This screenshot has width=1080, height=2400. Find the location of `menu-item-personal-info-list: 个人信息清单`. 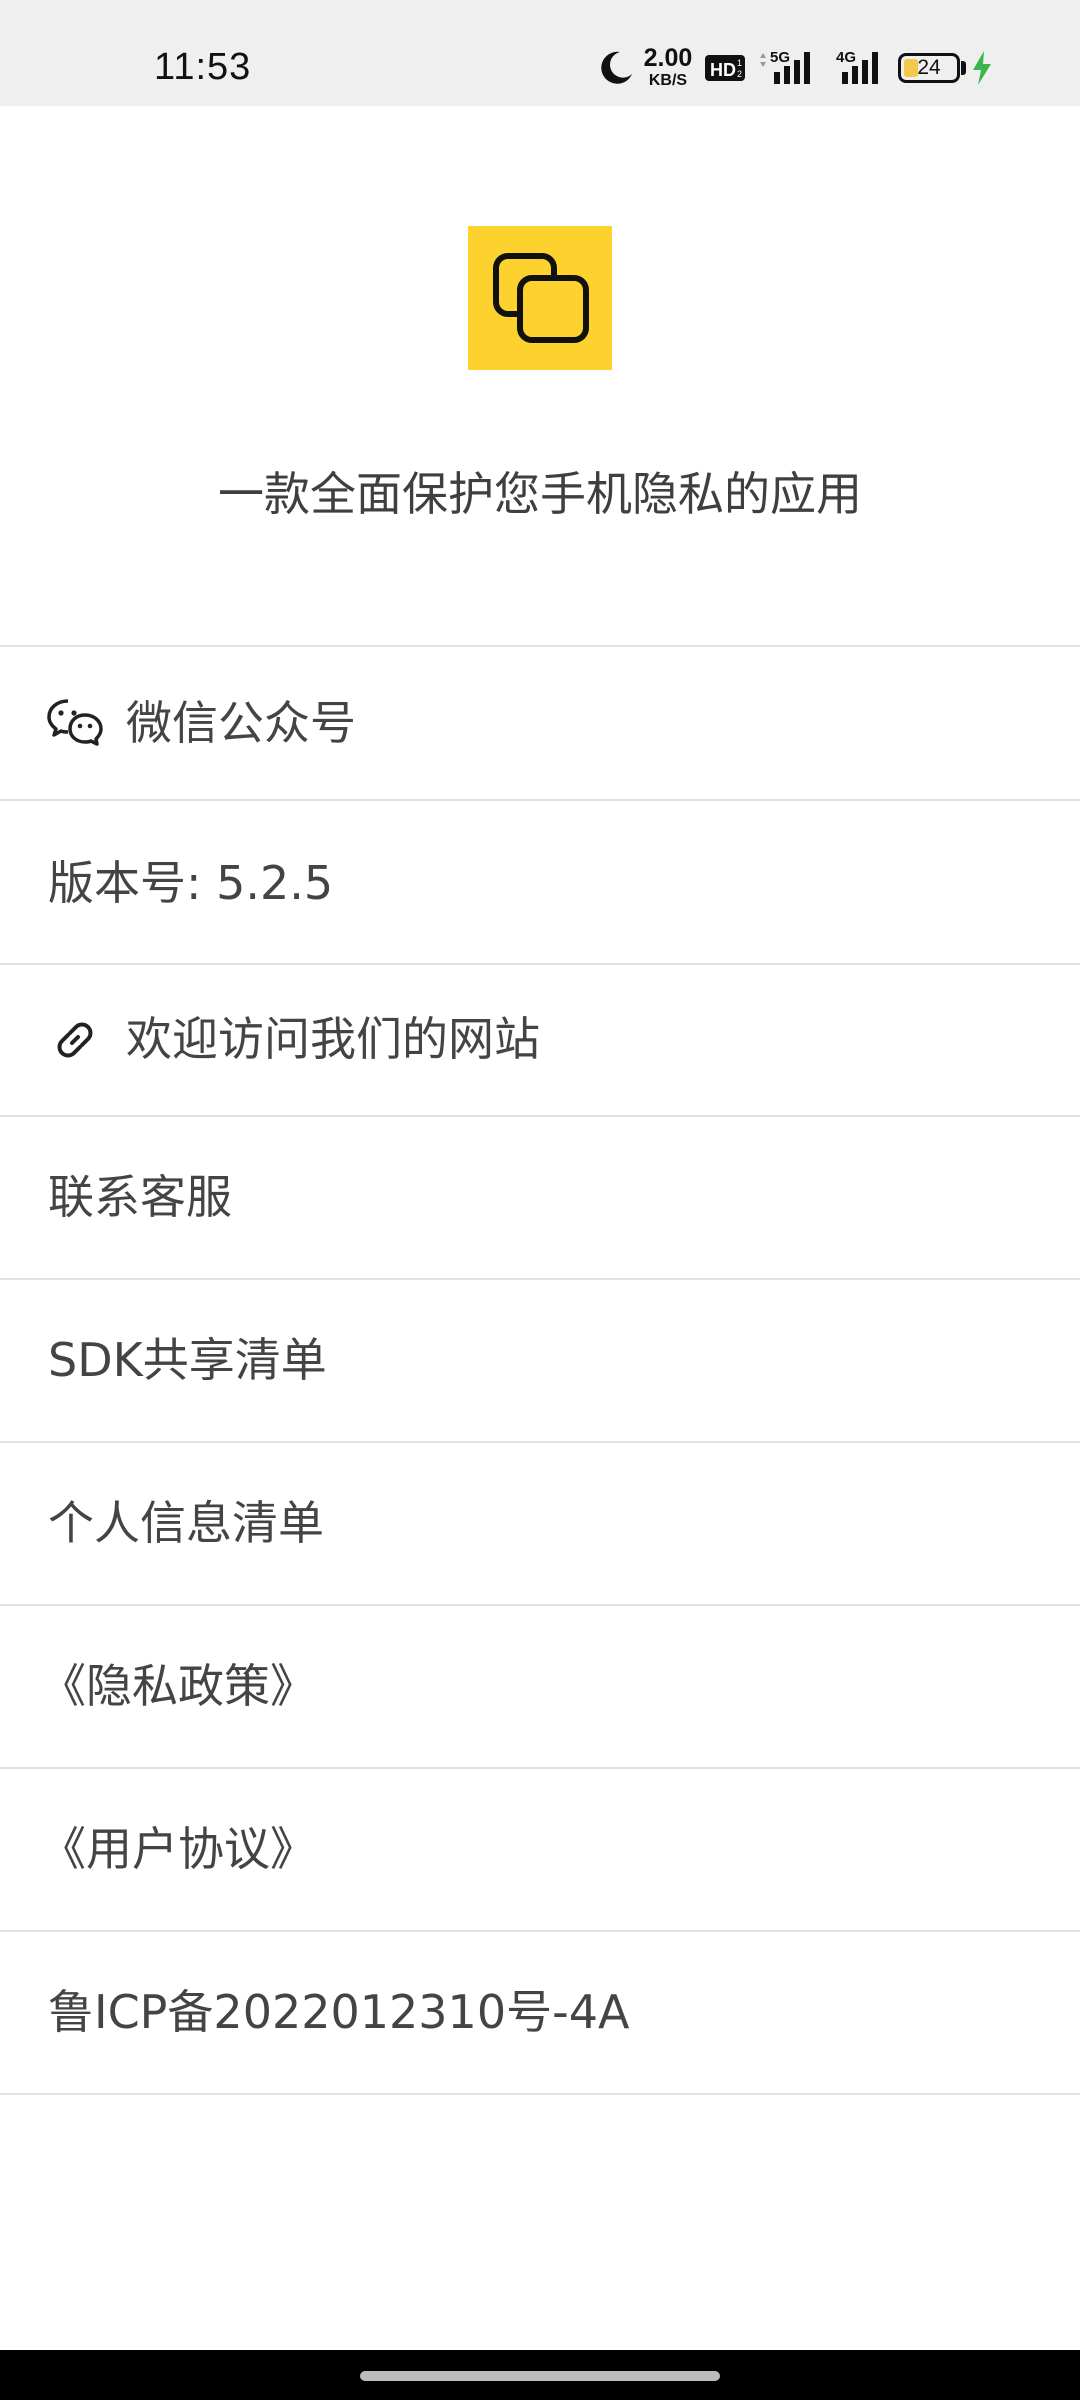

menu-item-personal-info-list: 个人信息清单 is located at coordinates (540, 1522).